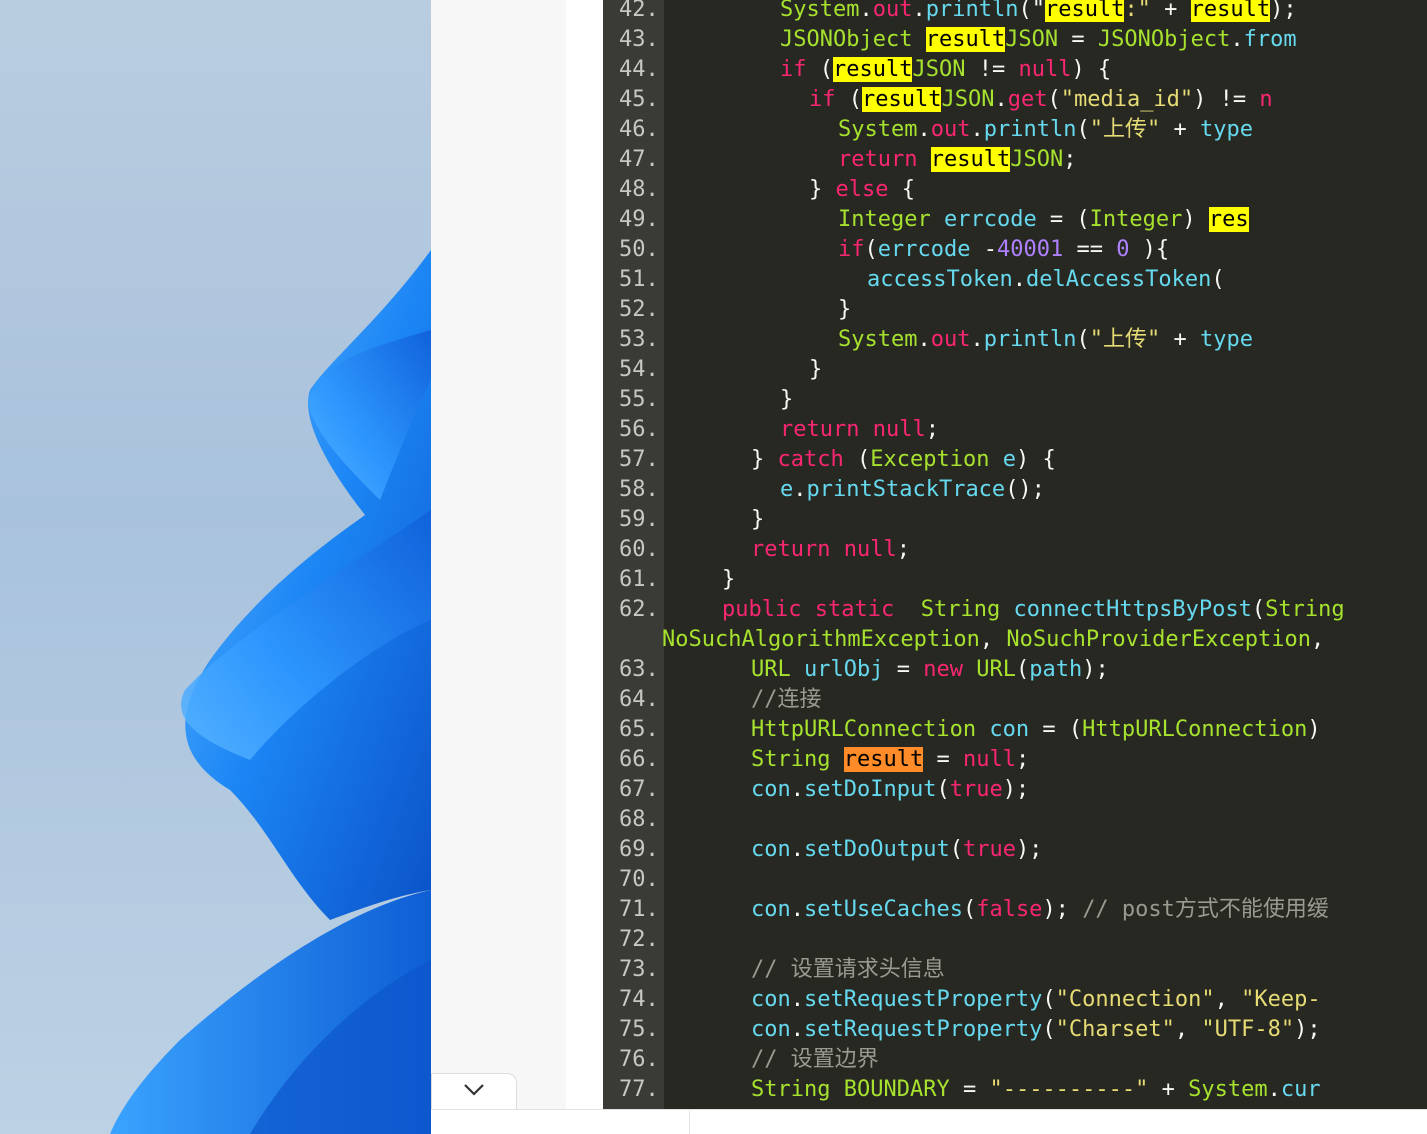 Image resolution: width=1427 pixels, height=1134 pixels. Describe the element at coordinates (877, 849) in the screenshot. I see `code-token: setDoOutput` at that location.